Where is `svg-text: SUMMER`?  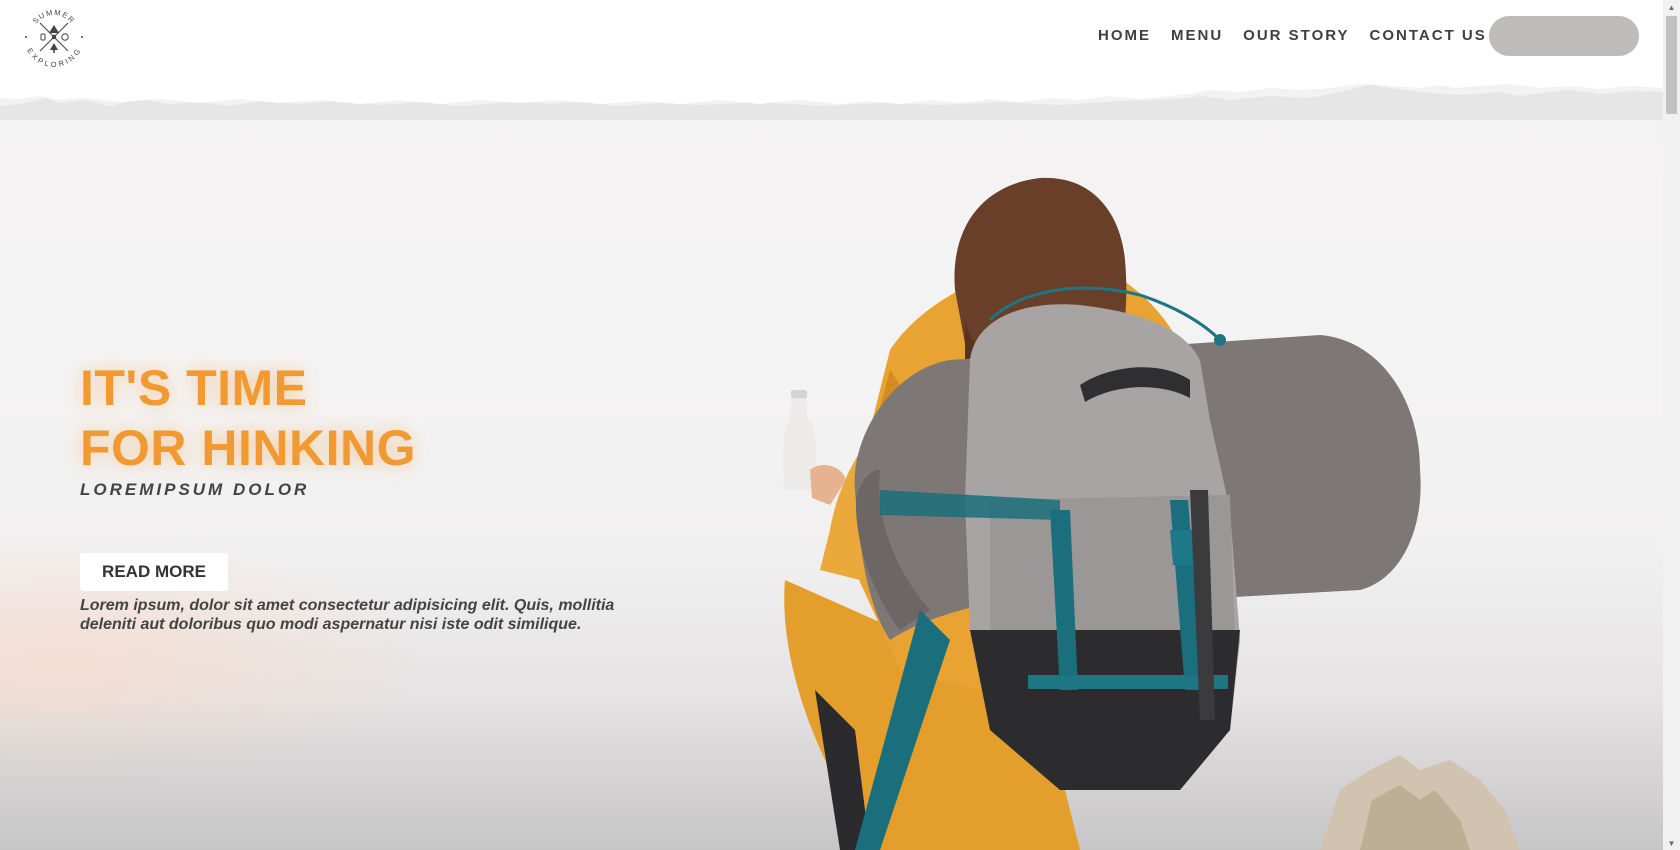 svg-text: SUMMER is located at coordinates (54, 17).